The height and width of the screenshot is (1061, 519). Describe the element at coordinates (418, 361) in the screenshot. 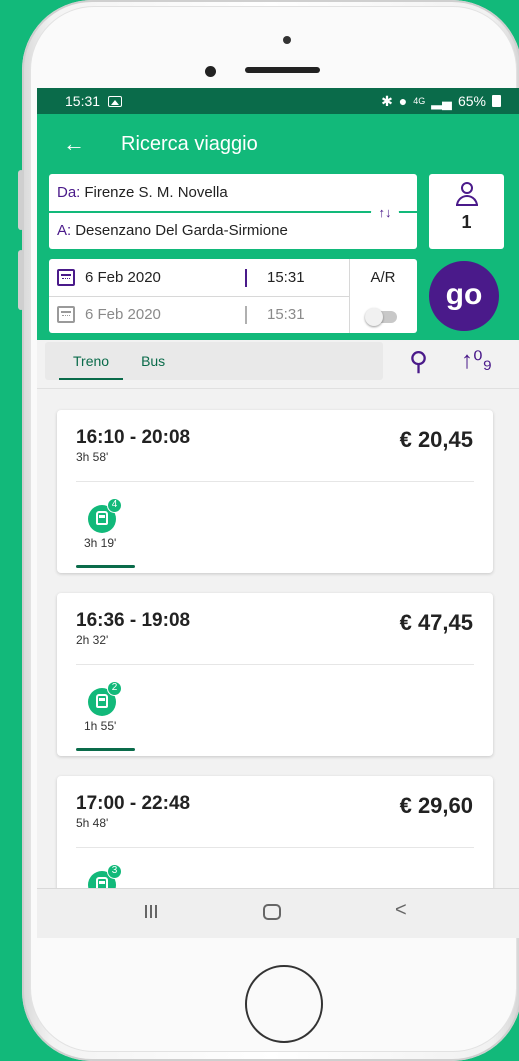

I see `filter-icon: ⚲` at that location.